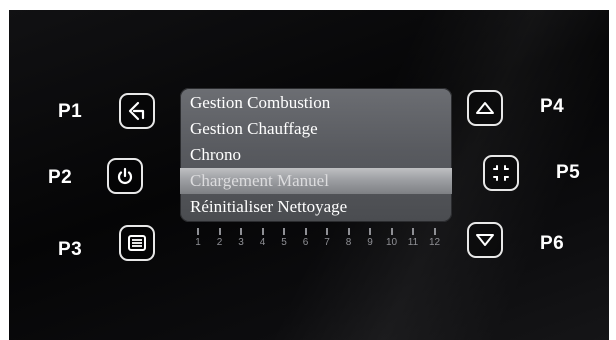 The height and width of the screenshot is (340, 616). I want to click on down-arrow-icon, so click(485, 240).